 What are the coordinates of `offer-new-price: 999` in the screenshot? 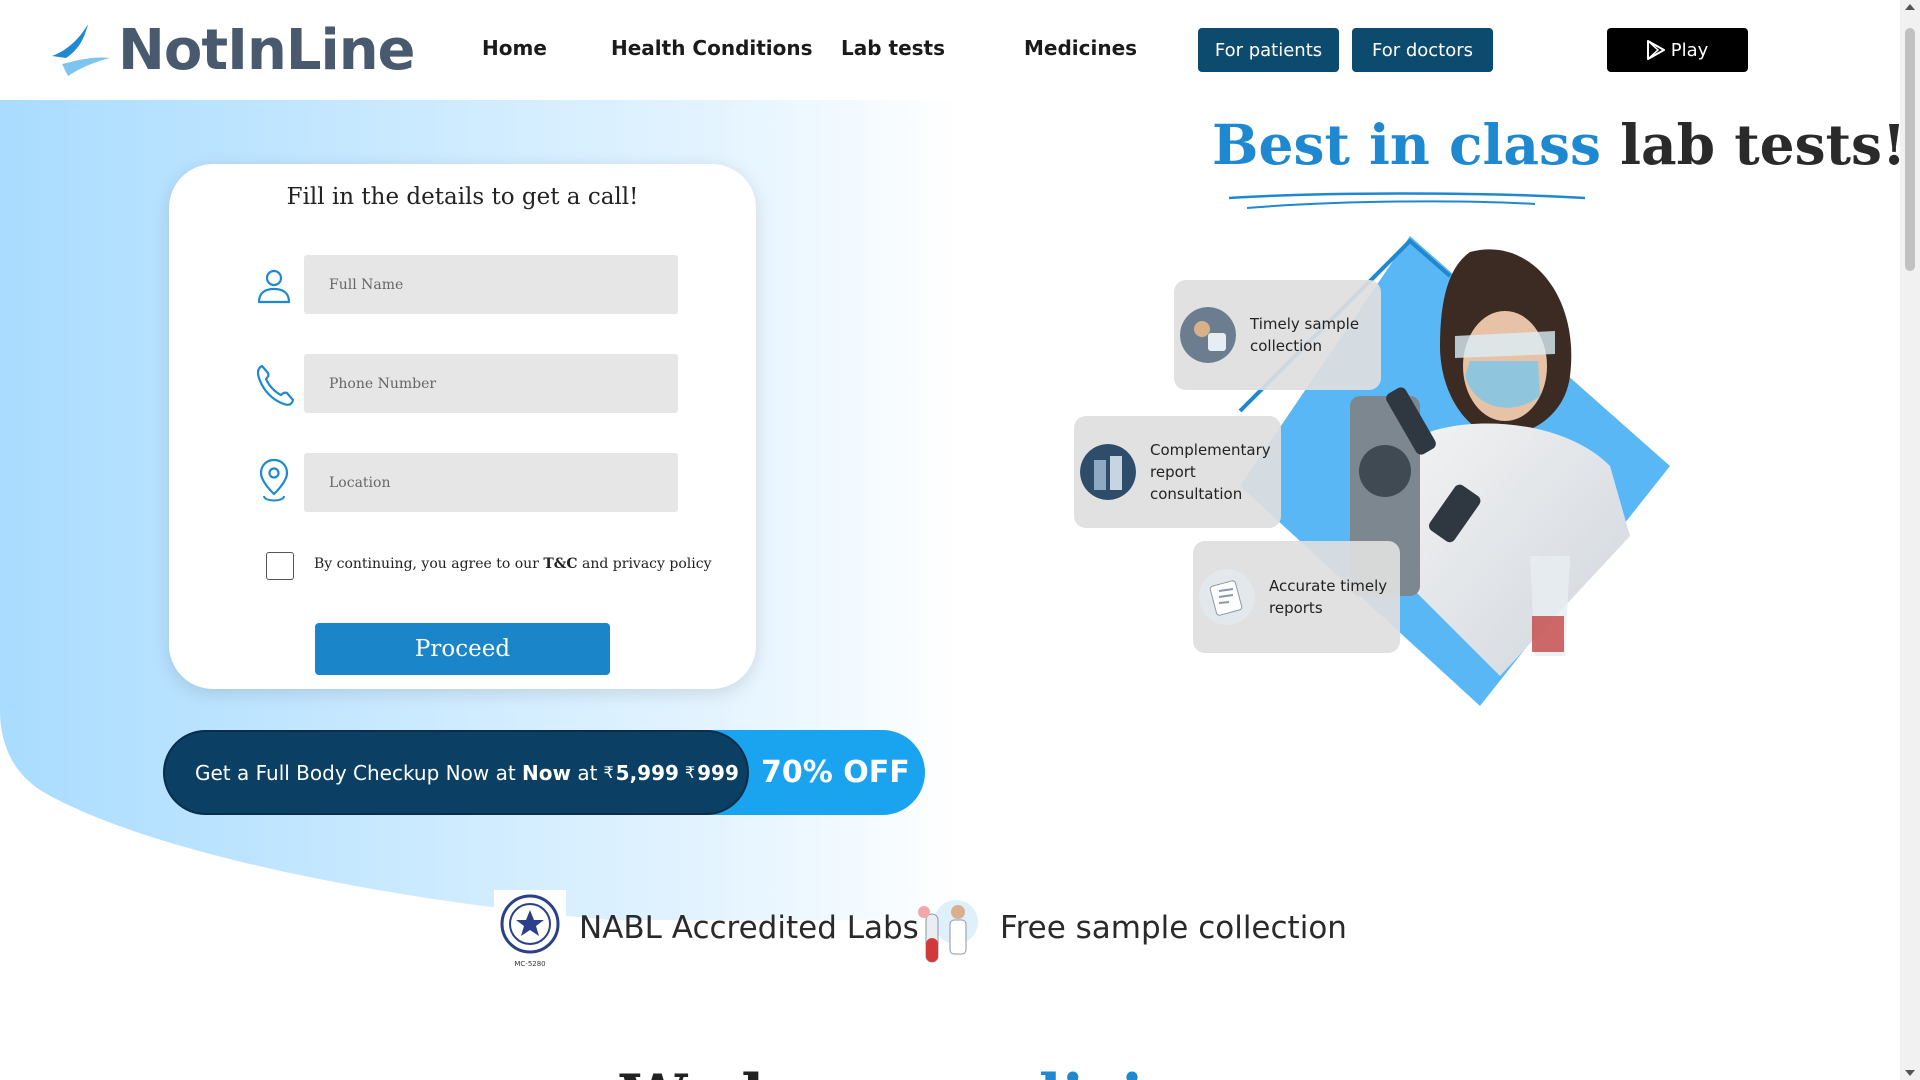 It's located at (718, 772).